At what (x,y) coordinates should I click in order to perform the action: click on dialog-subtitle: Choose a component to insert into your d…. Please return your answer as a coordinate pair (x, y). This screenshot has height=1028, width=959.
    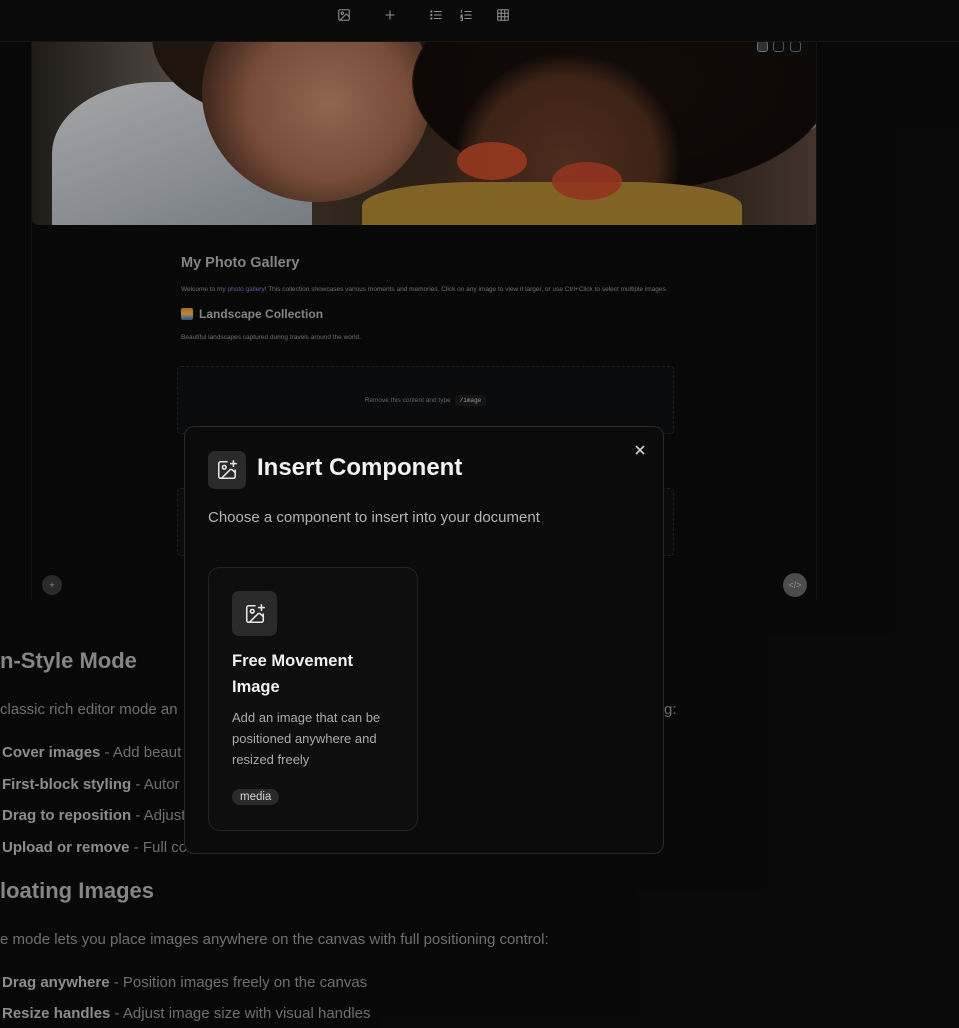
    Looking at the image, I should click on (374, 517).